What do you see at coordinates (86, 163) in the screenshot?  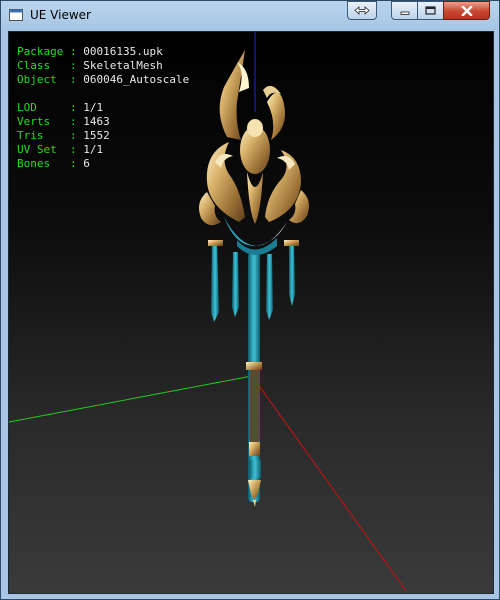 I see `info-value-bones: 6` at bounding box center [86, 163].